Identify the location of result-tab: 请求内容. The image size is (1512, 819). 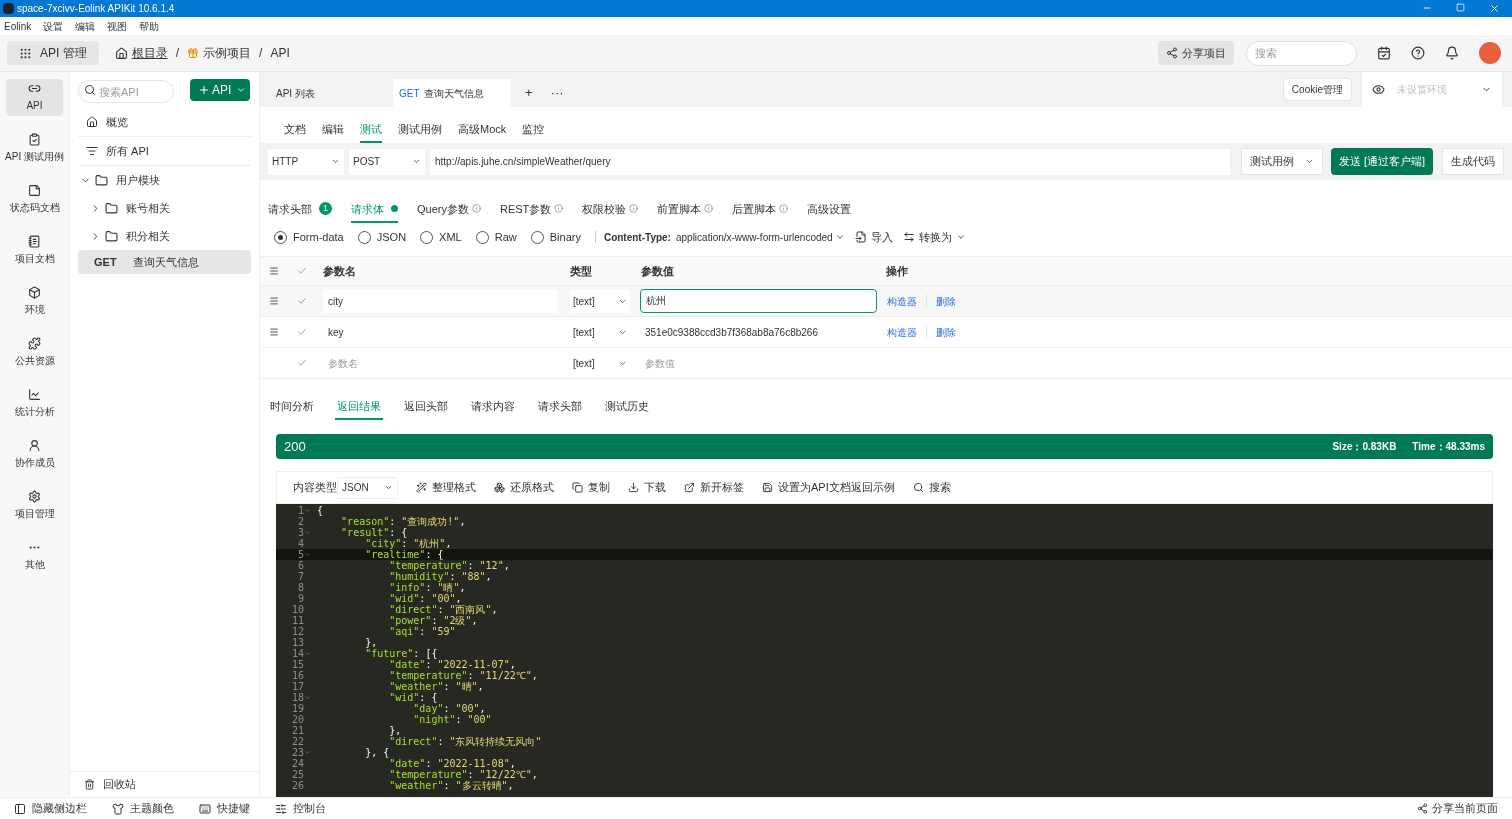
(493, 408).